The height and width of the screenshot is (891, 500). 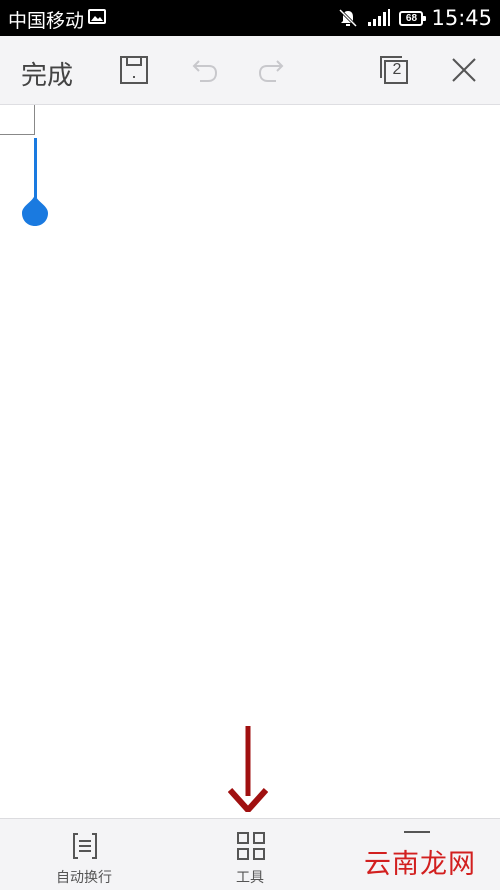 I want to click on status-bar: 中国移动 68 15:45, so click(x=250, y=18).